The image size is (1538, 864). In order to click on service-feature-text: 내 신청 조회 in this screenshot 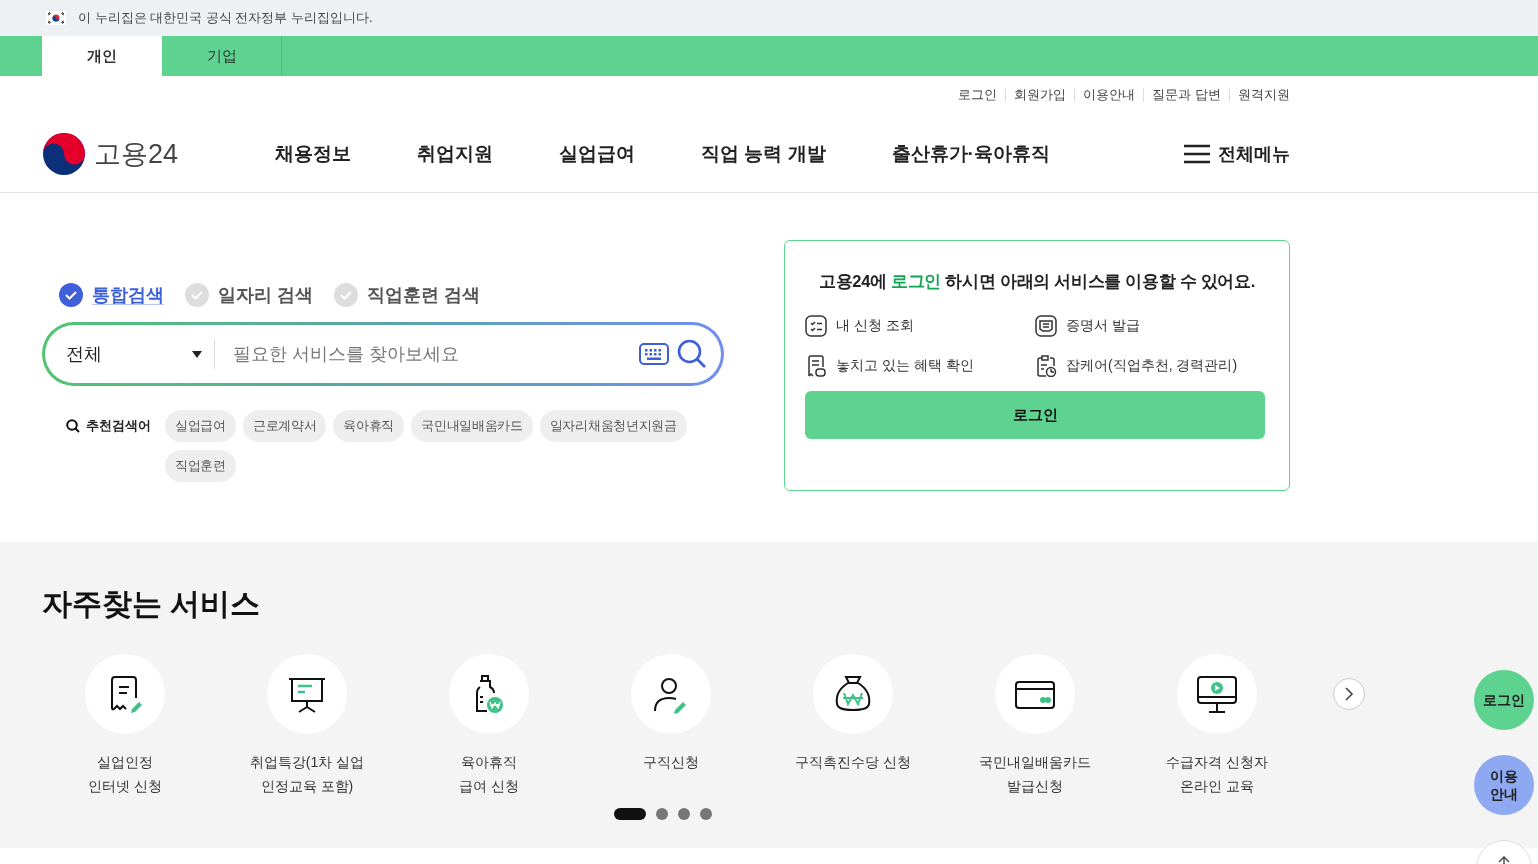, I will do `click(875, 326)`.